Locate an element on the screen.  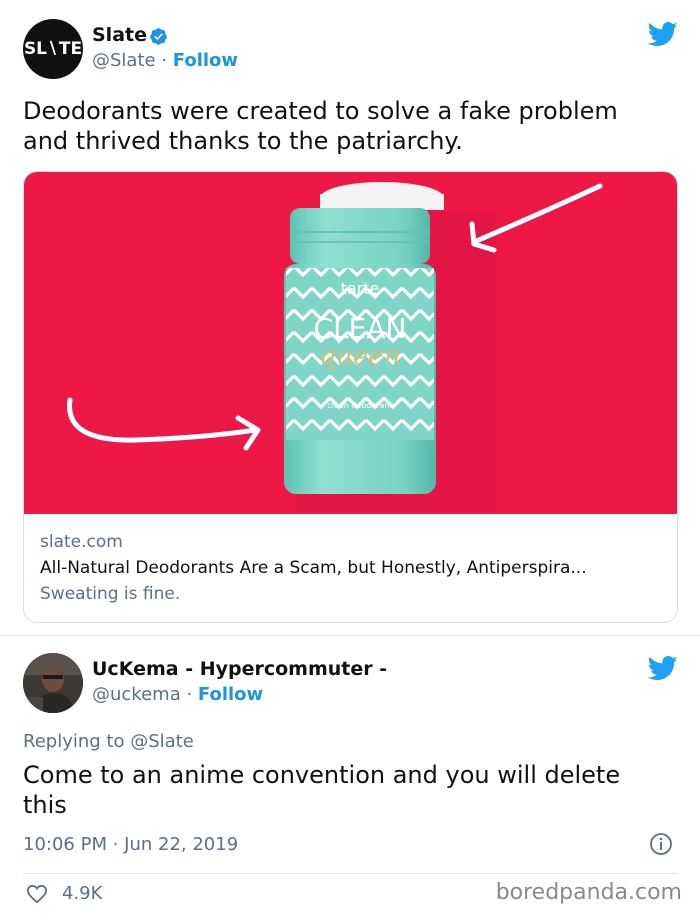
author-name: UcKema - Hypercommuter - is located at coordinates (239, 669).